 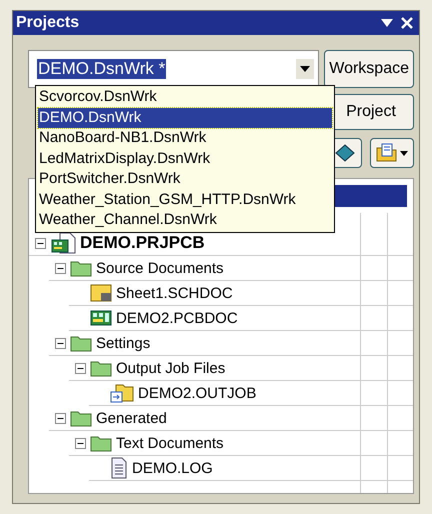 I want to click on dropdown-item: Weather_Channel.DsnWrk, so click(x=185, y=220).